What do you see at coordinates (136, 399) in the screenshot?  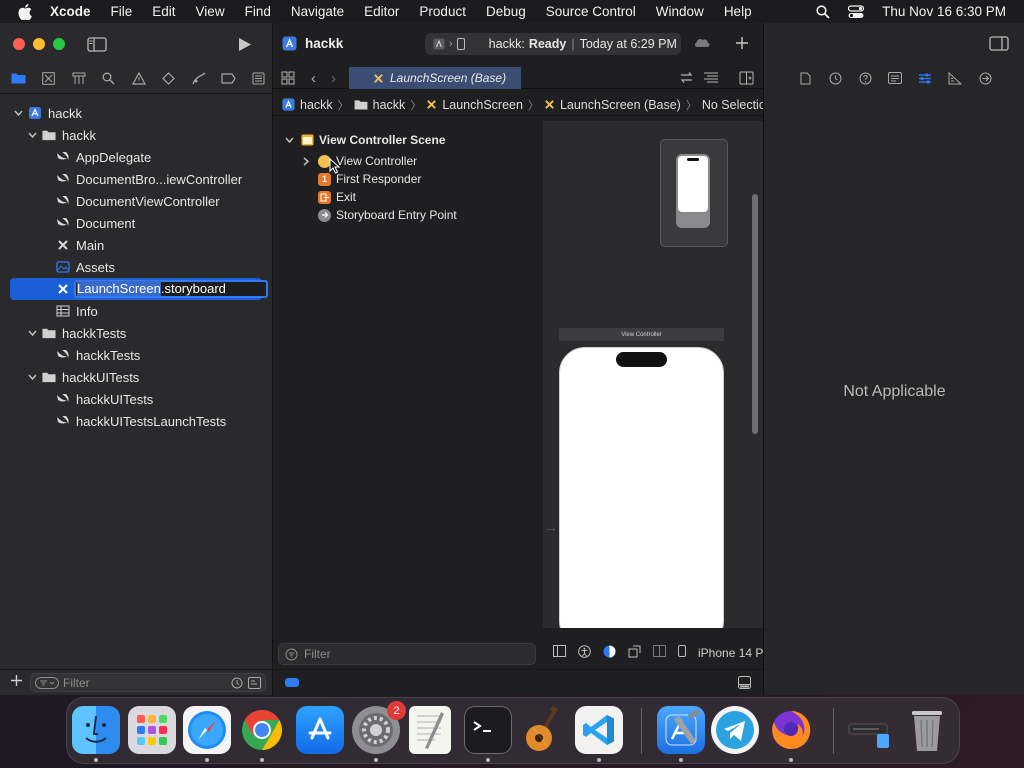 I see `tree-row-hackkuitests-file: hackkUITests` at bounding box center [136, 399].